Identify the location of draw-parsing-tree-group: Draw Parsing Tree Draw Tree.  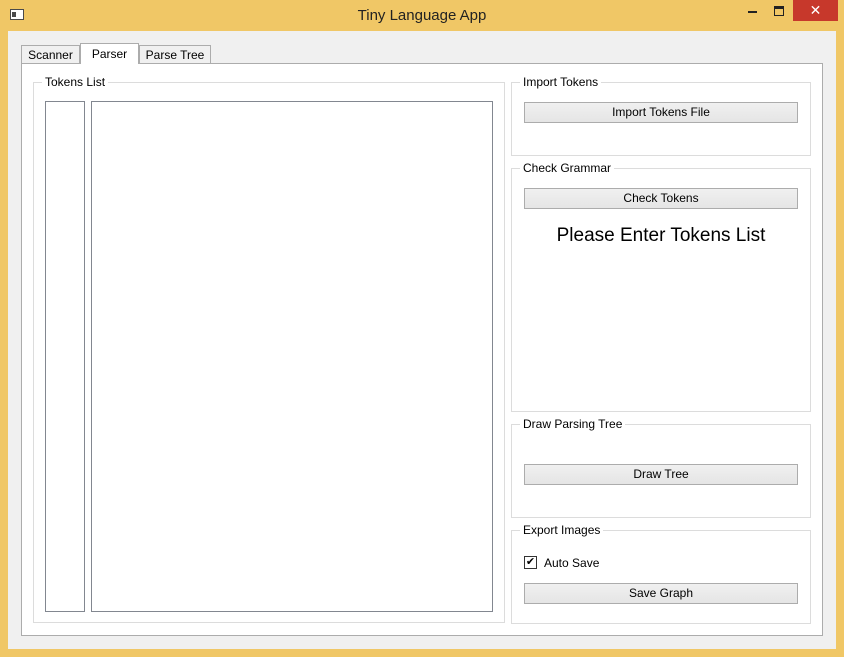
(661, 467).